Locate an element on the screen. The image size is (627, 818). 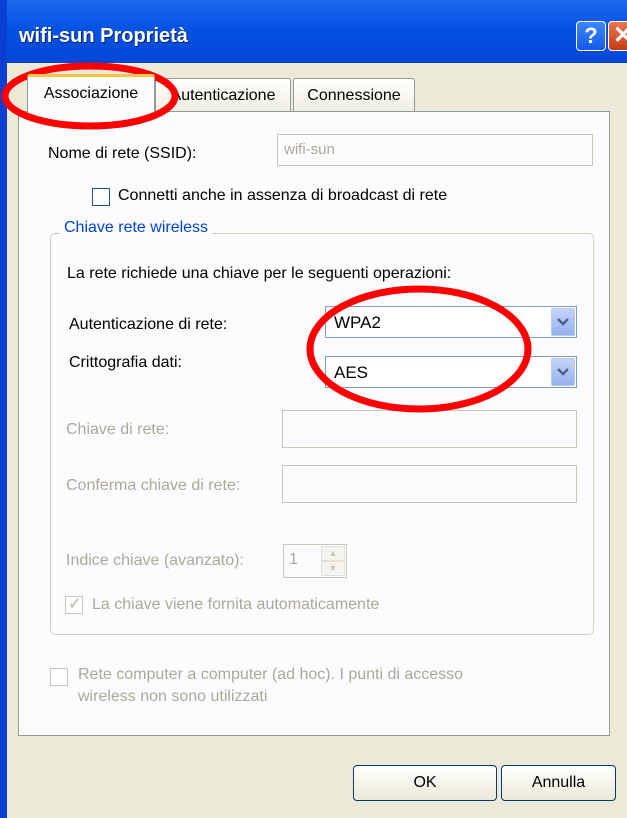
tab-label: Connessione is located at coordinates (354, 95).